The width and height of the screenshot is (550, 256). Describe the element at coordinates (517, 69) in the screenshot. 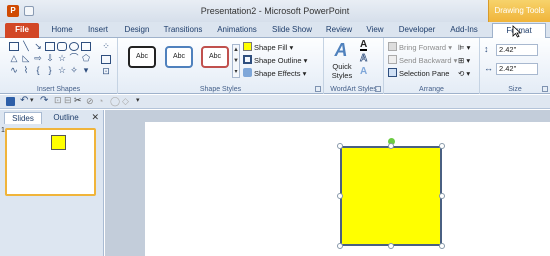

I see `shape-width-input: 2.42"` at that location.